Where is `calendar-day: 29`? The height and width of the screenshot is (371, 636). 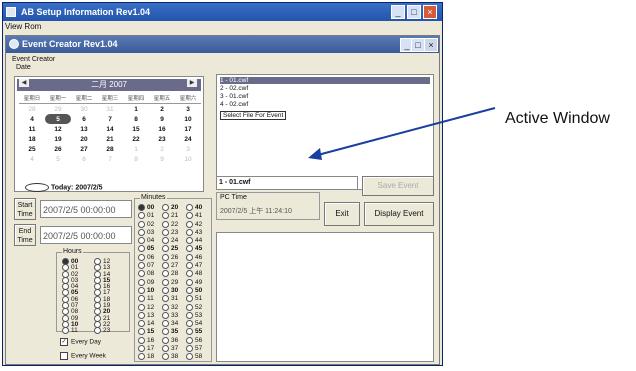
calendar-day: 29 is located at coordinates (58, 109).